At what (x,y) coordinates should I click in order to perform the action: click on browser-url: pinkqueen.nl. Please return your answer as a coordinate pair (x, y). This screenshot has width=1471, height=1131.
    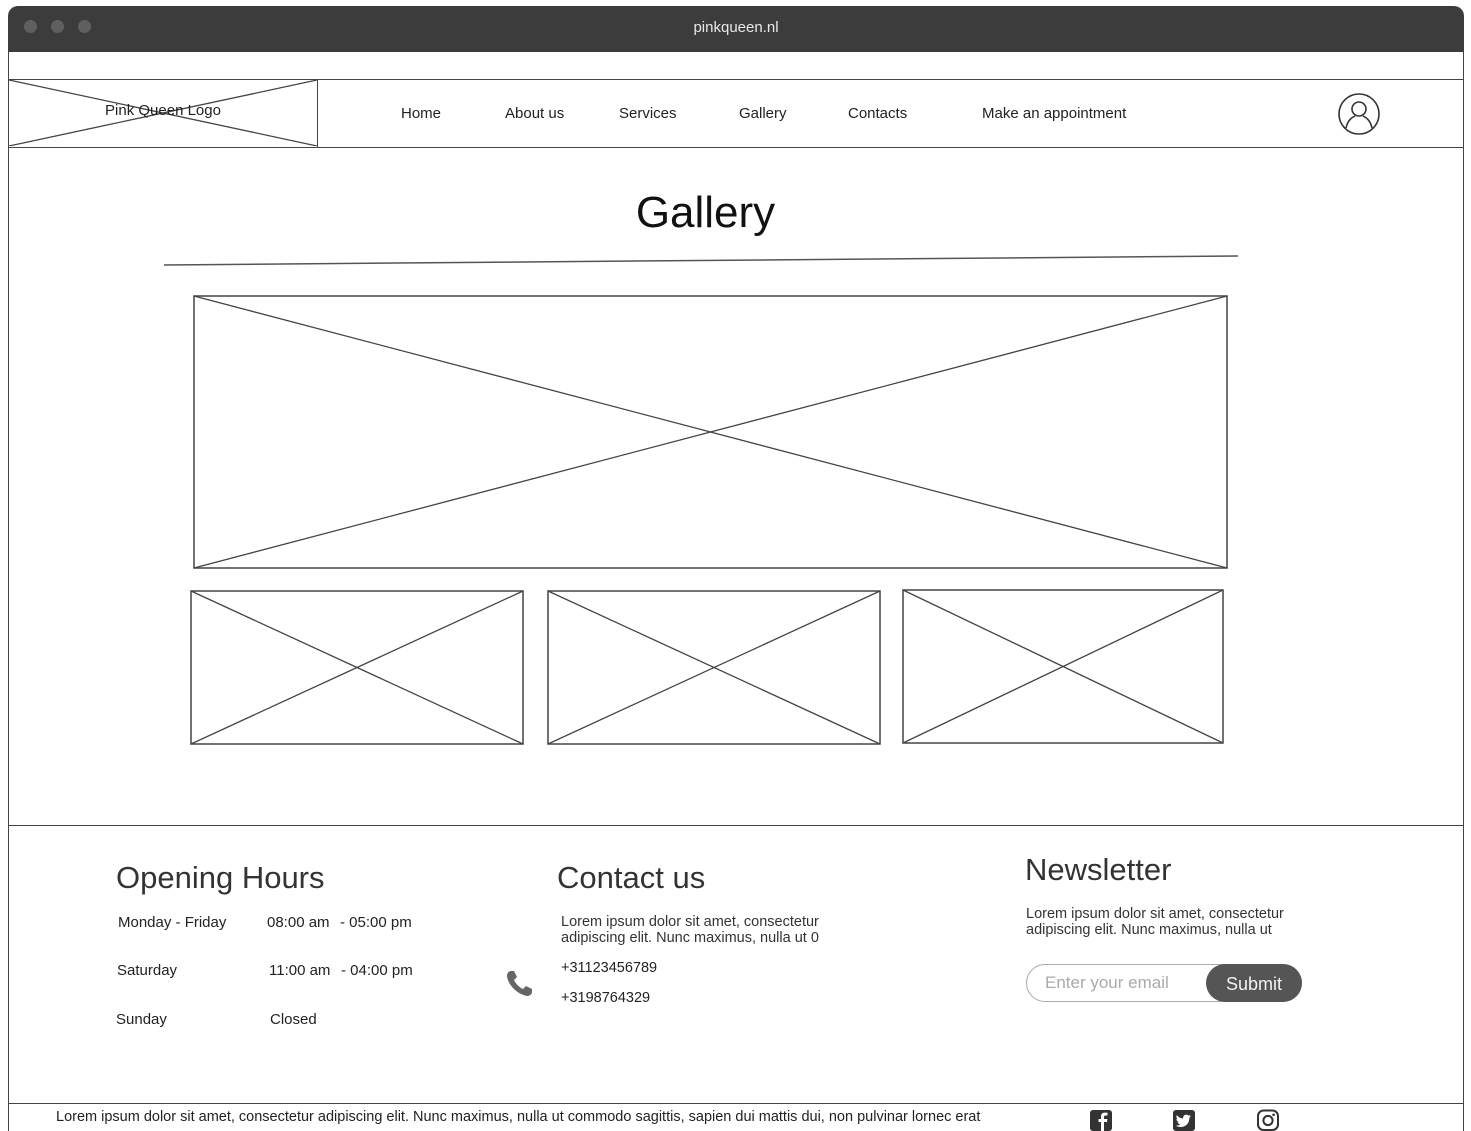
    Looking at the image, I should click on (736, 27).